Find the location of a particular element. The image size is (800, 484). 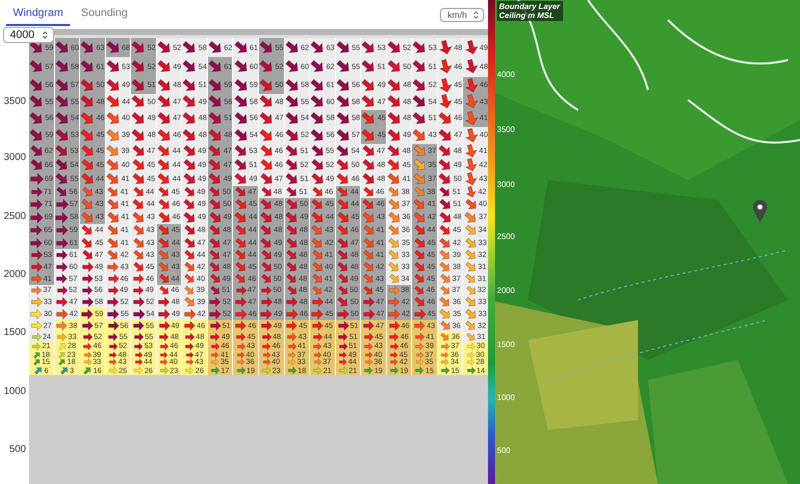

altitude-label: 3000 is located at coordinates (15, 158).